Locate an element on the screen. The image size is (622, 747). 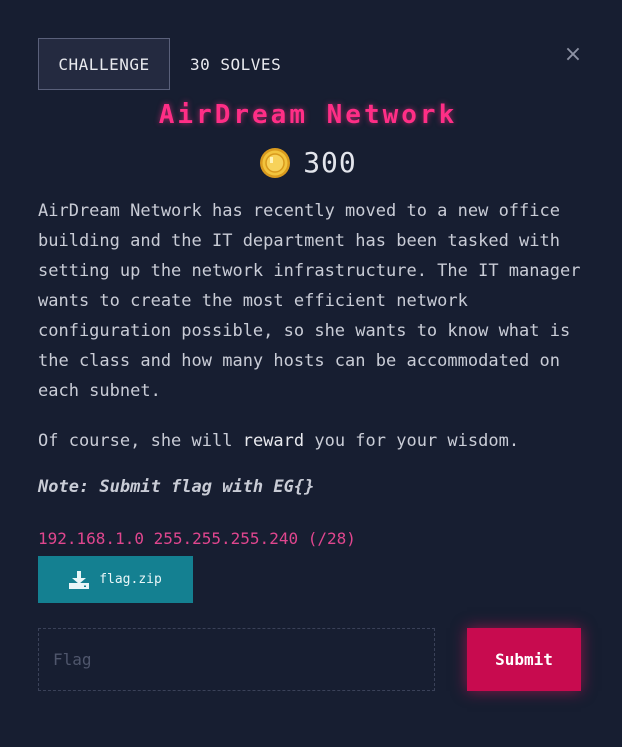
submit-button: Submit is located at coordinates (524, 659).